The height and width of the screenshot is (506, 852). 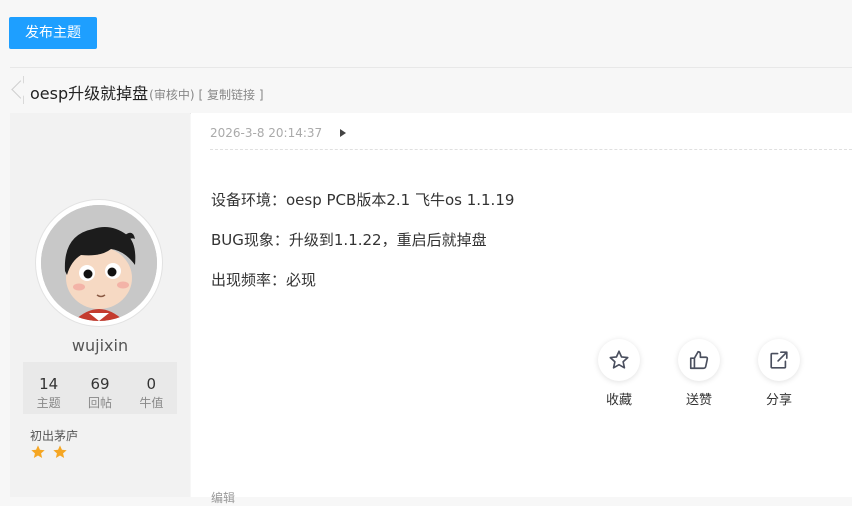 I want to click on like-button: 送赞, so click(x=699, y=373).